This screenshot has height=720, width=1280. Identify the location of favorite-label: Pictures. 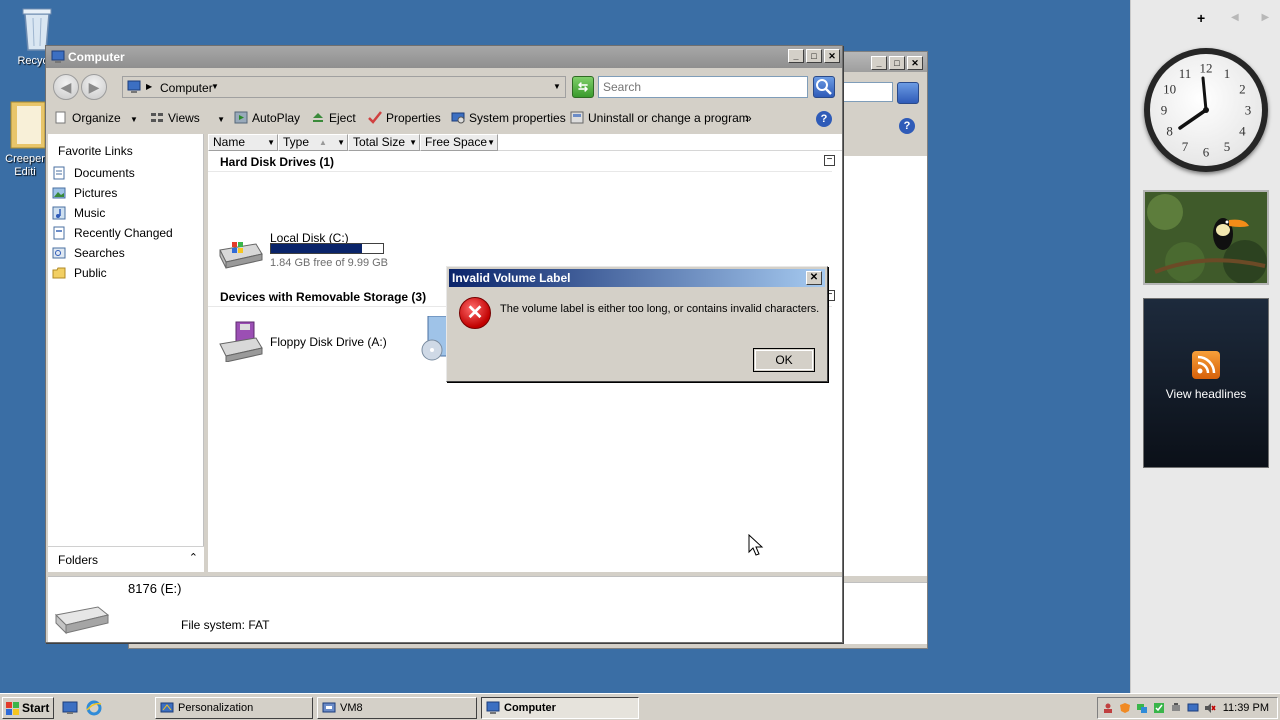
(96, 193).